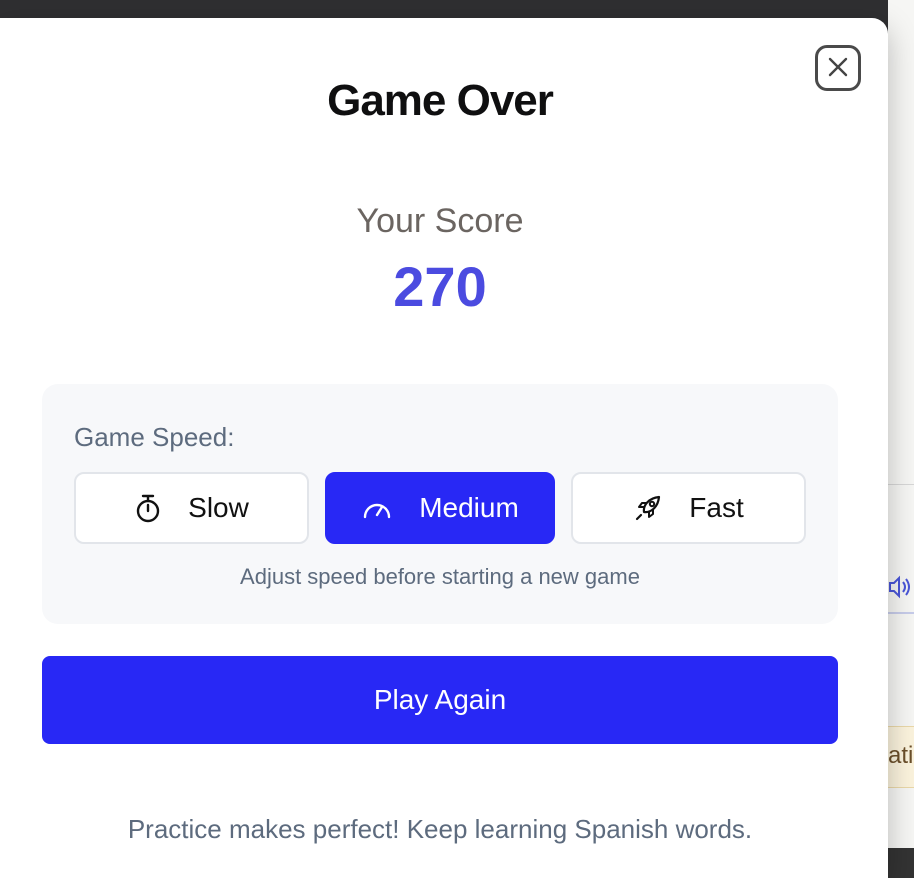 The width and height of the screenshot is (914, 878). I want to click on speaker-icon, so click(901, 587).